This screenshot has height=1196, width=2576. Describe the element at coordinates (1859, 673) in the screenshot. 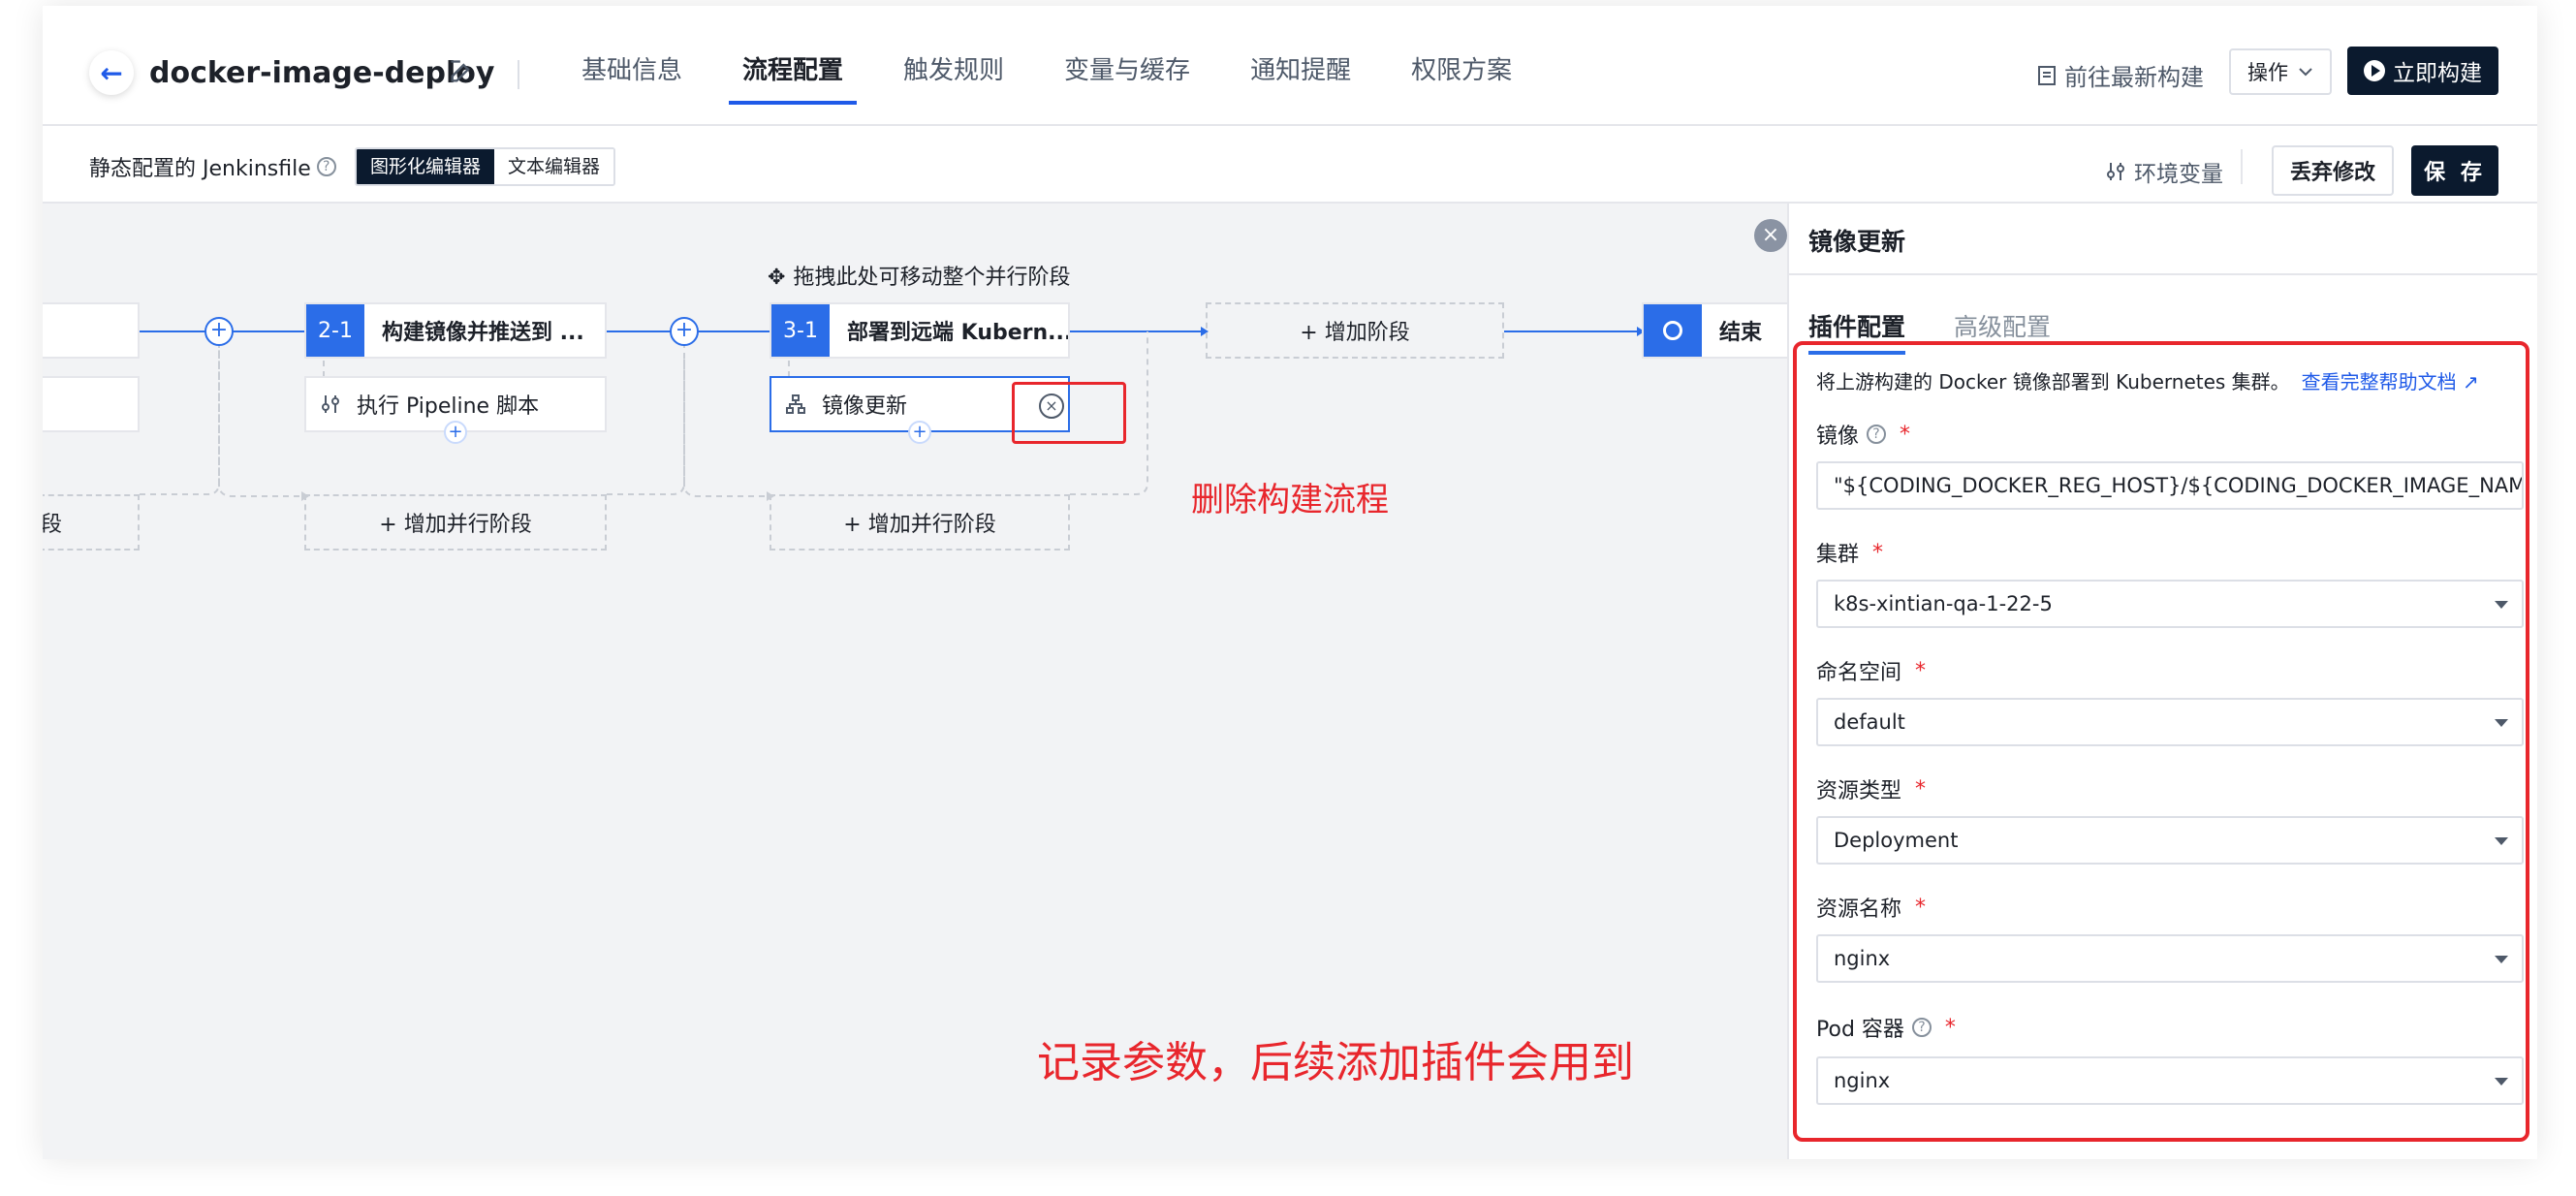

I see `namespace-label: 命名空间` at that location.